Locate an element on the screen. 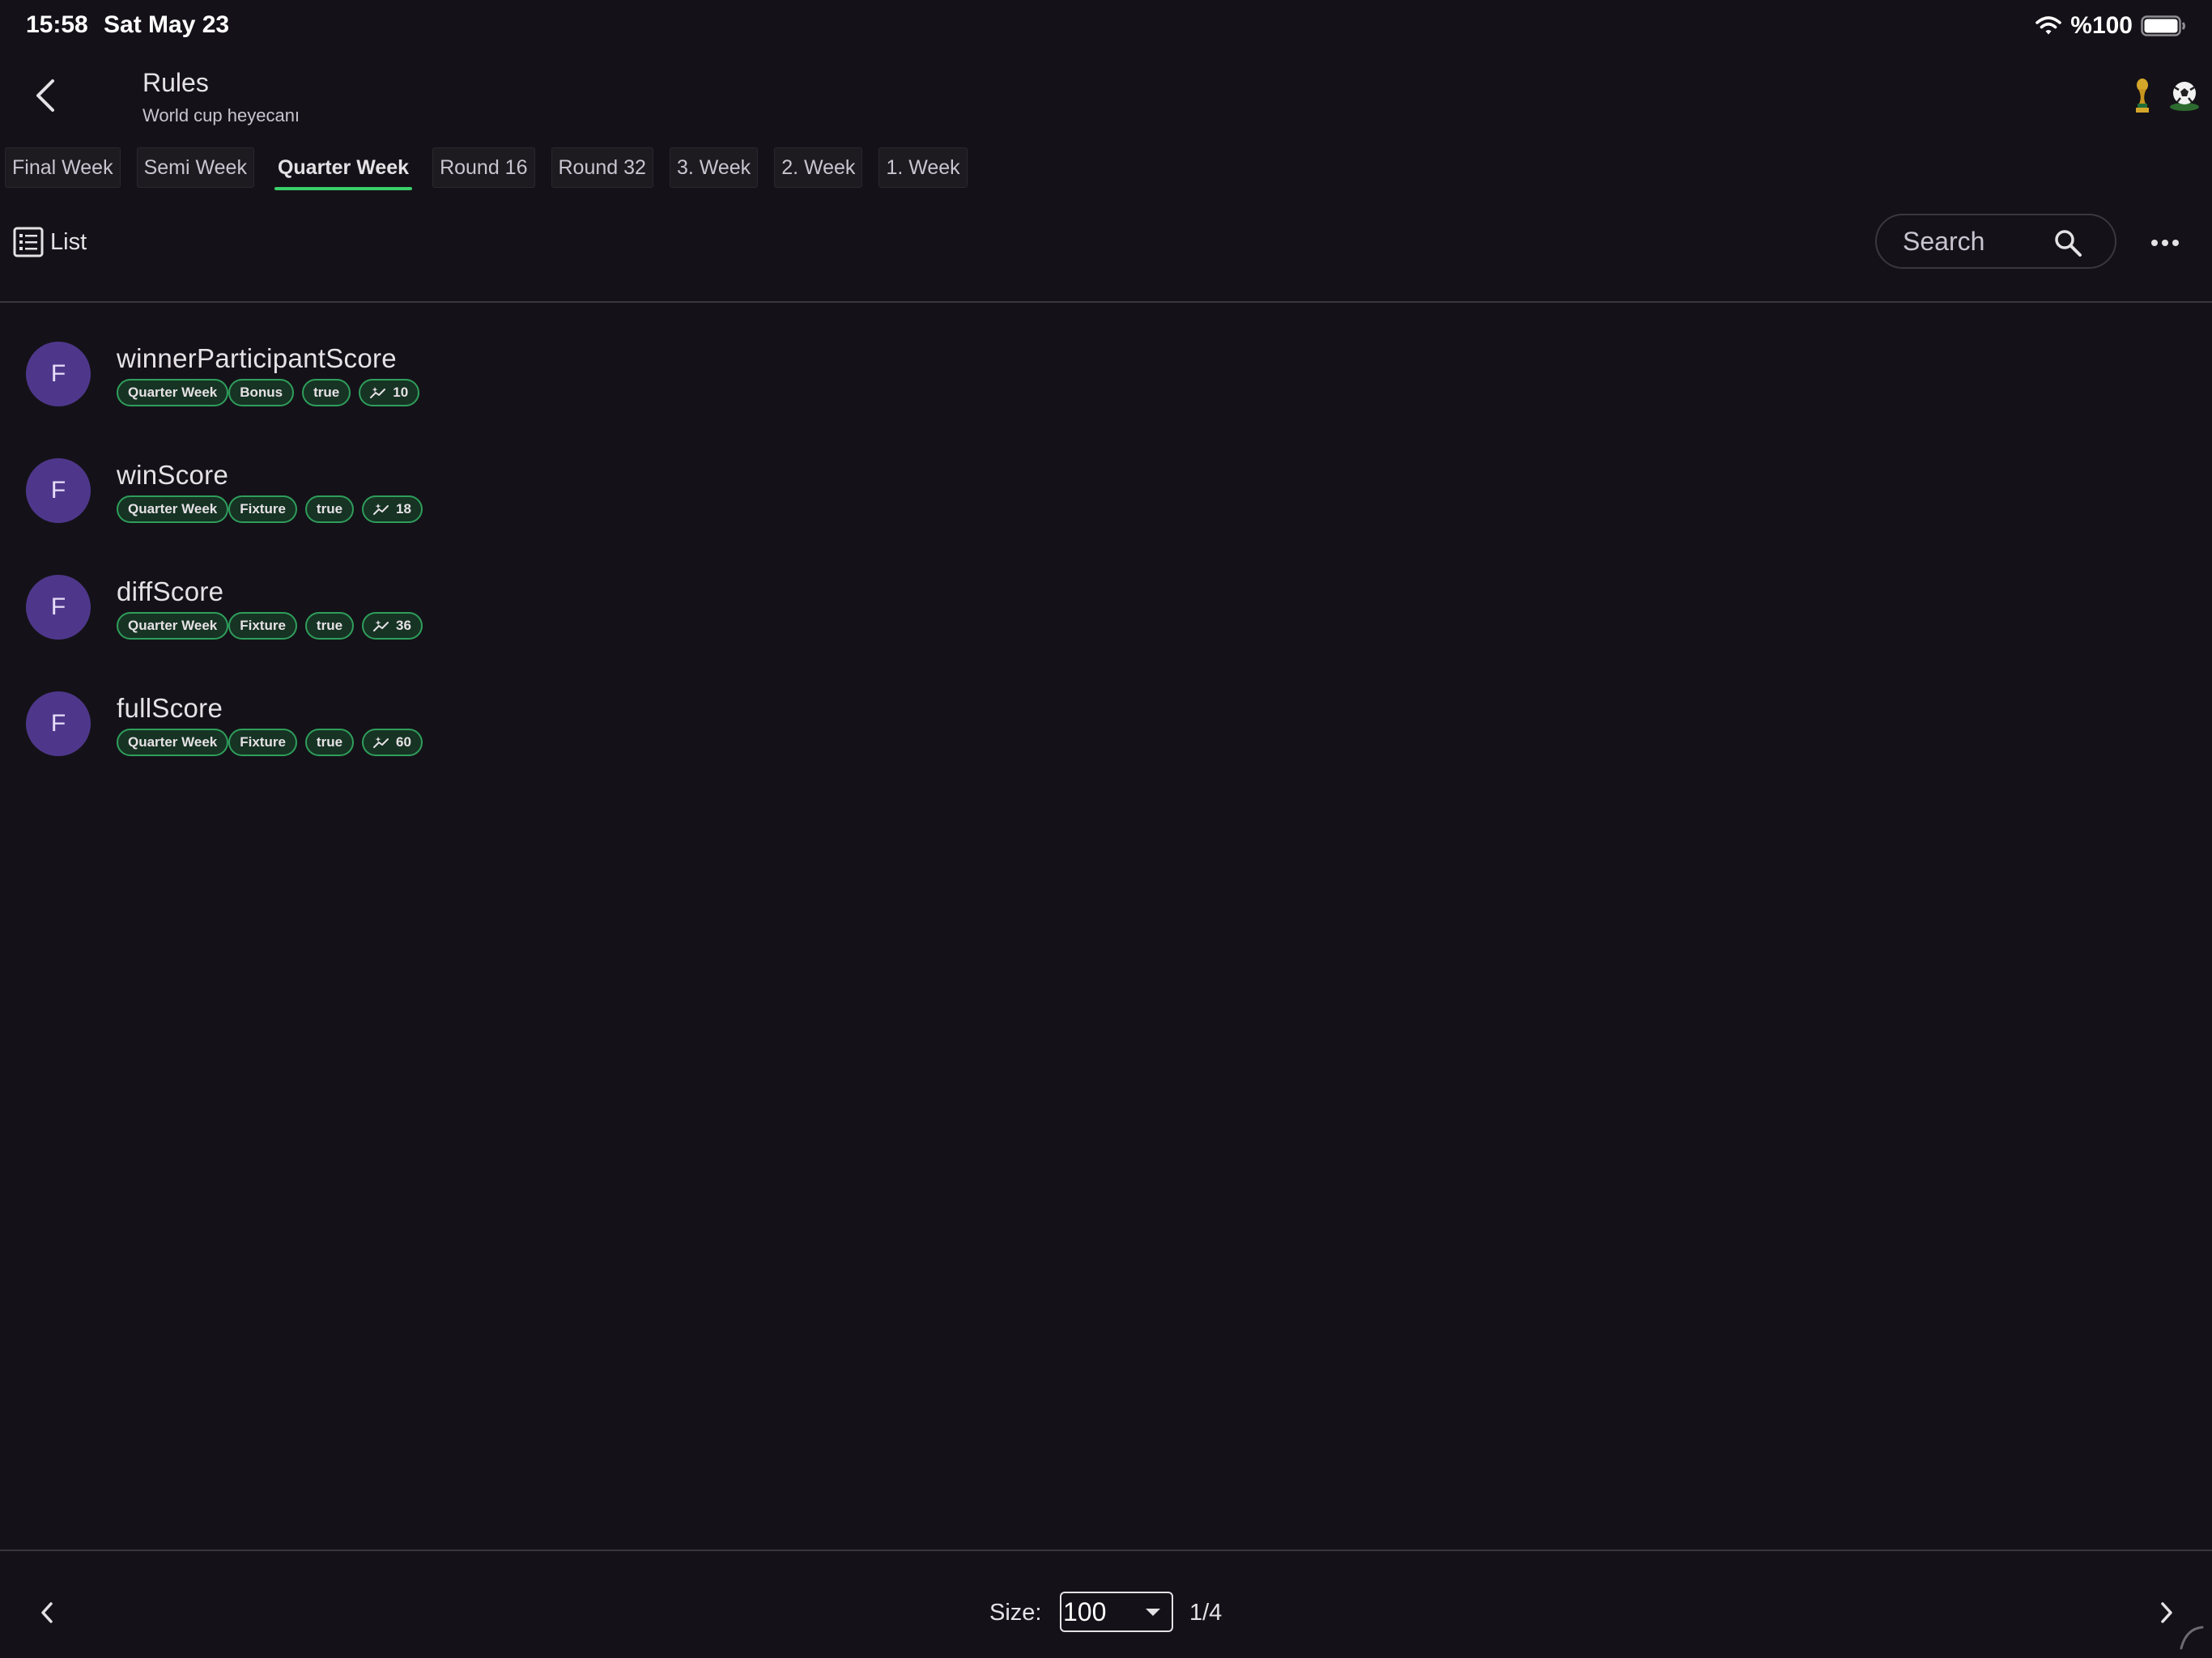  chevron-left-icon is located at coordinates (47, 1612).